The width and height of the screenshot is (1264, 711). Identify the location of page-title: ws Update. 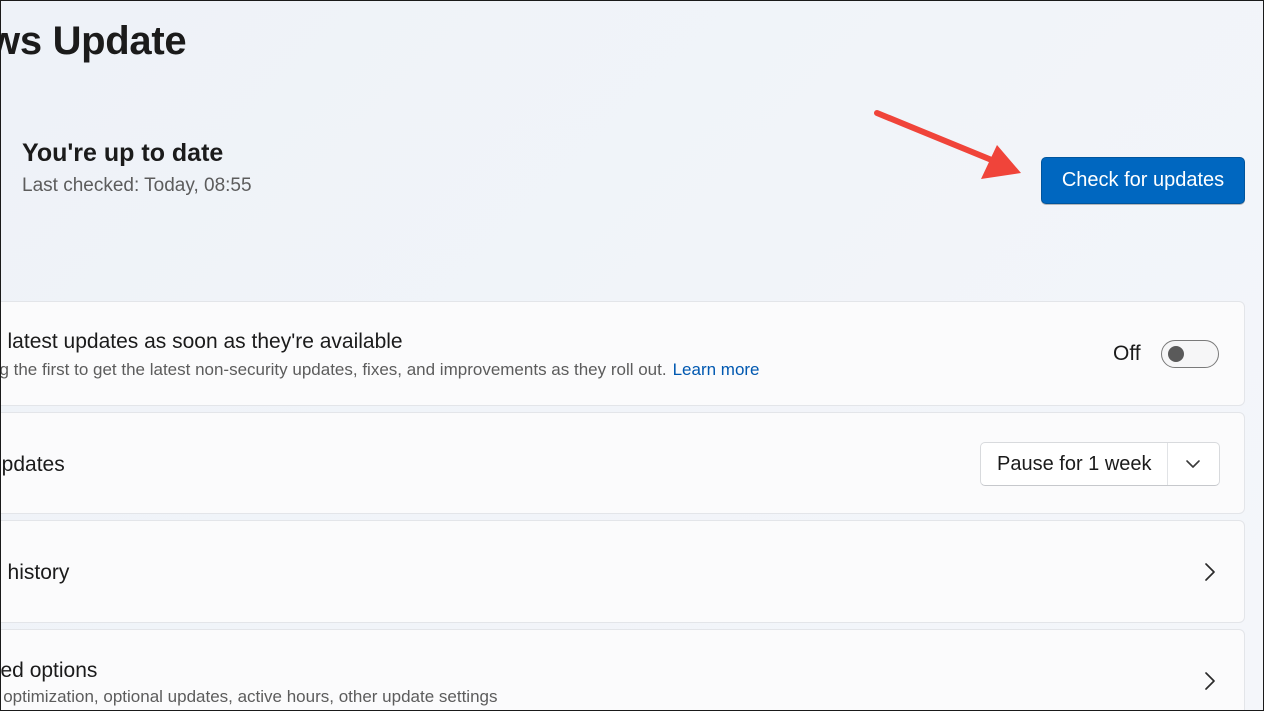
(93, 41).